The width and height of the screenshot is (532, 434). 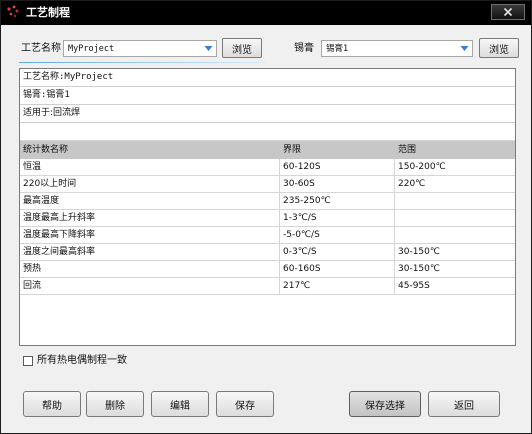 I want to click on row-limit: 0-3℃/S, so click(x=300, y=252).